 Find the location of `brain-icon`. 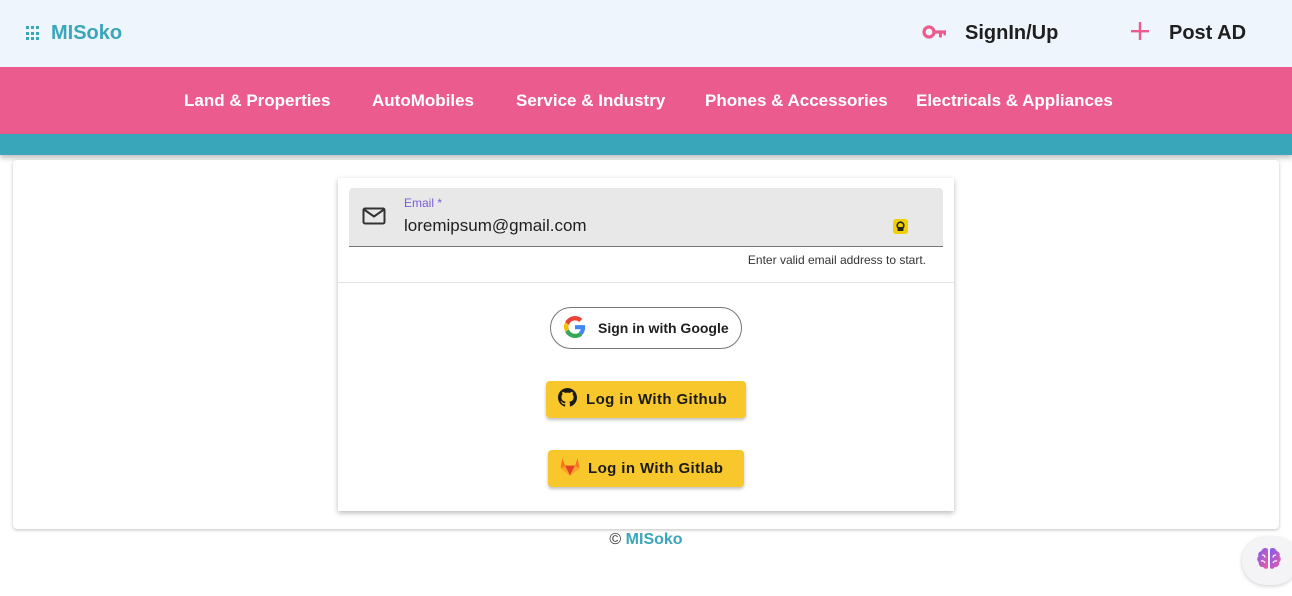

brain-icon is located at coordinates (1269, 561).